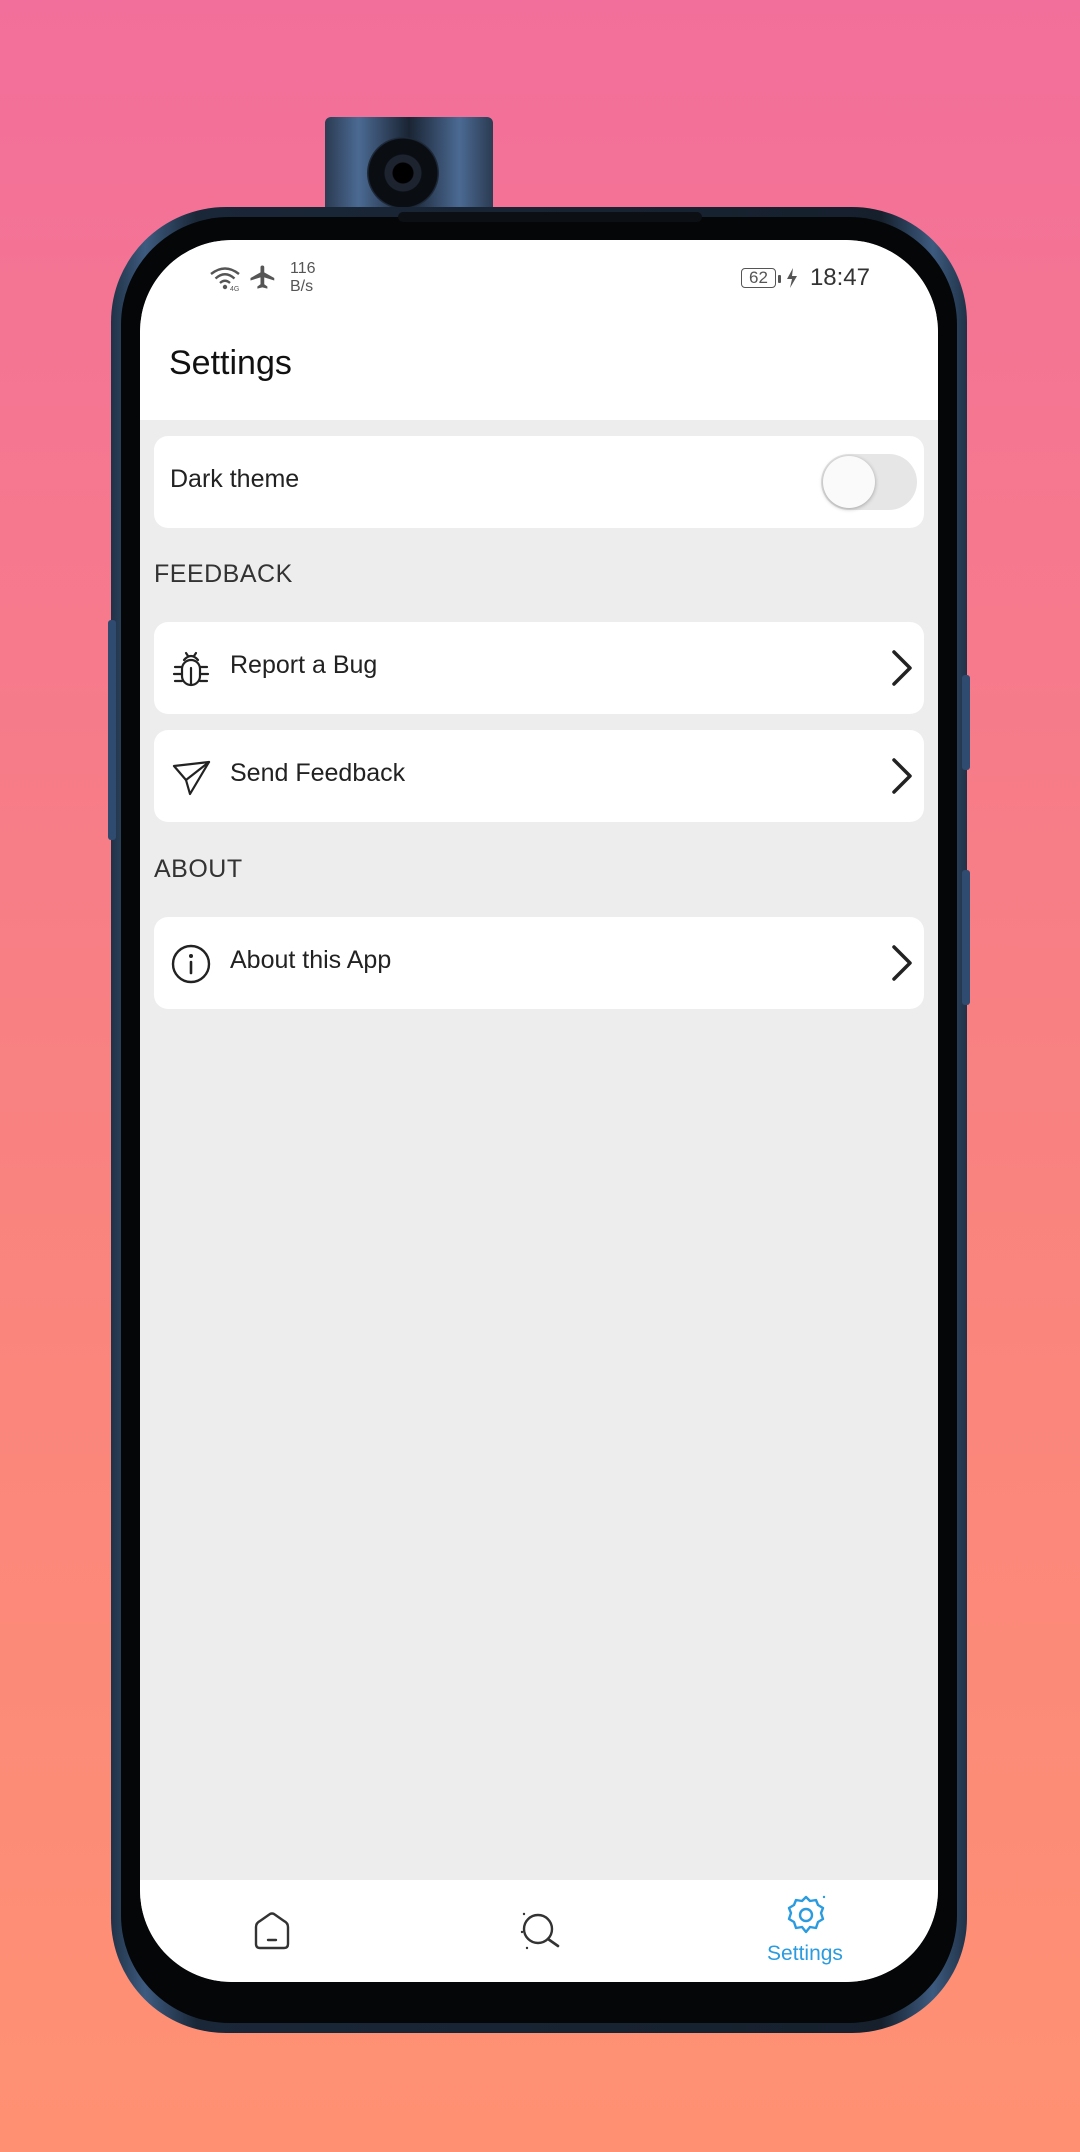  I want to click on camera-lens, so click(403, 173).